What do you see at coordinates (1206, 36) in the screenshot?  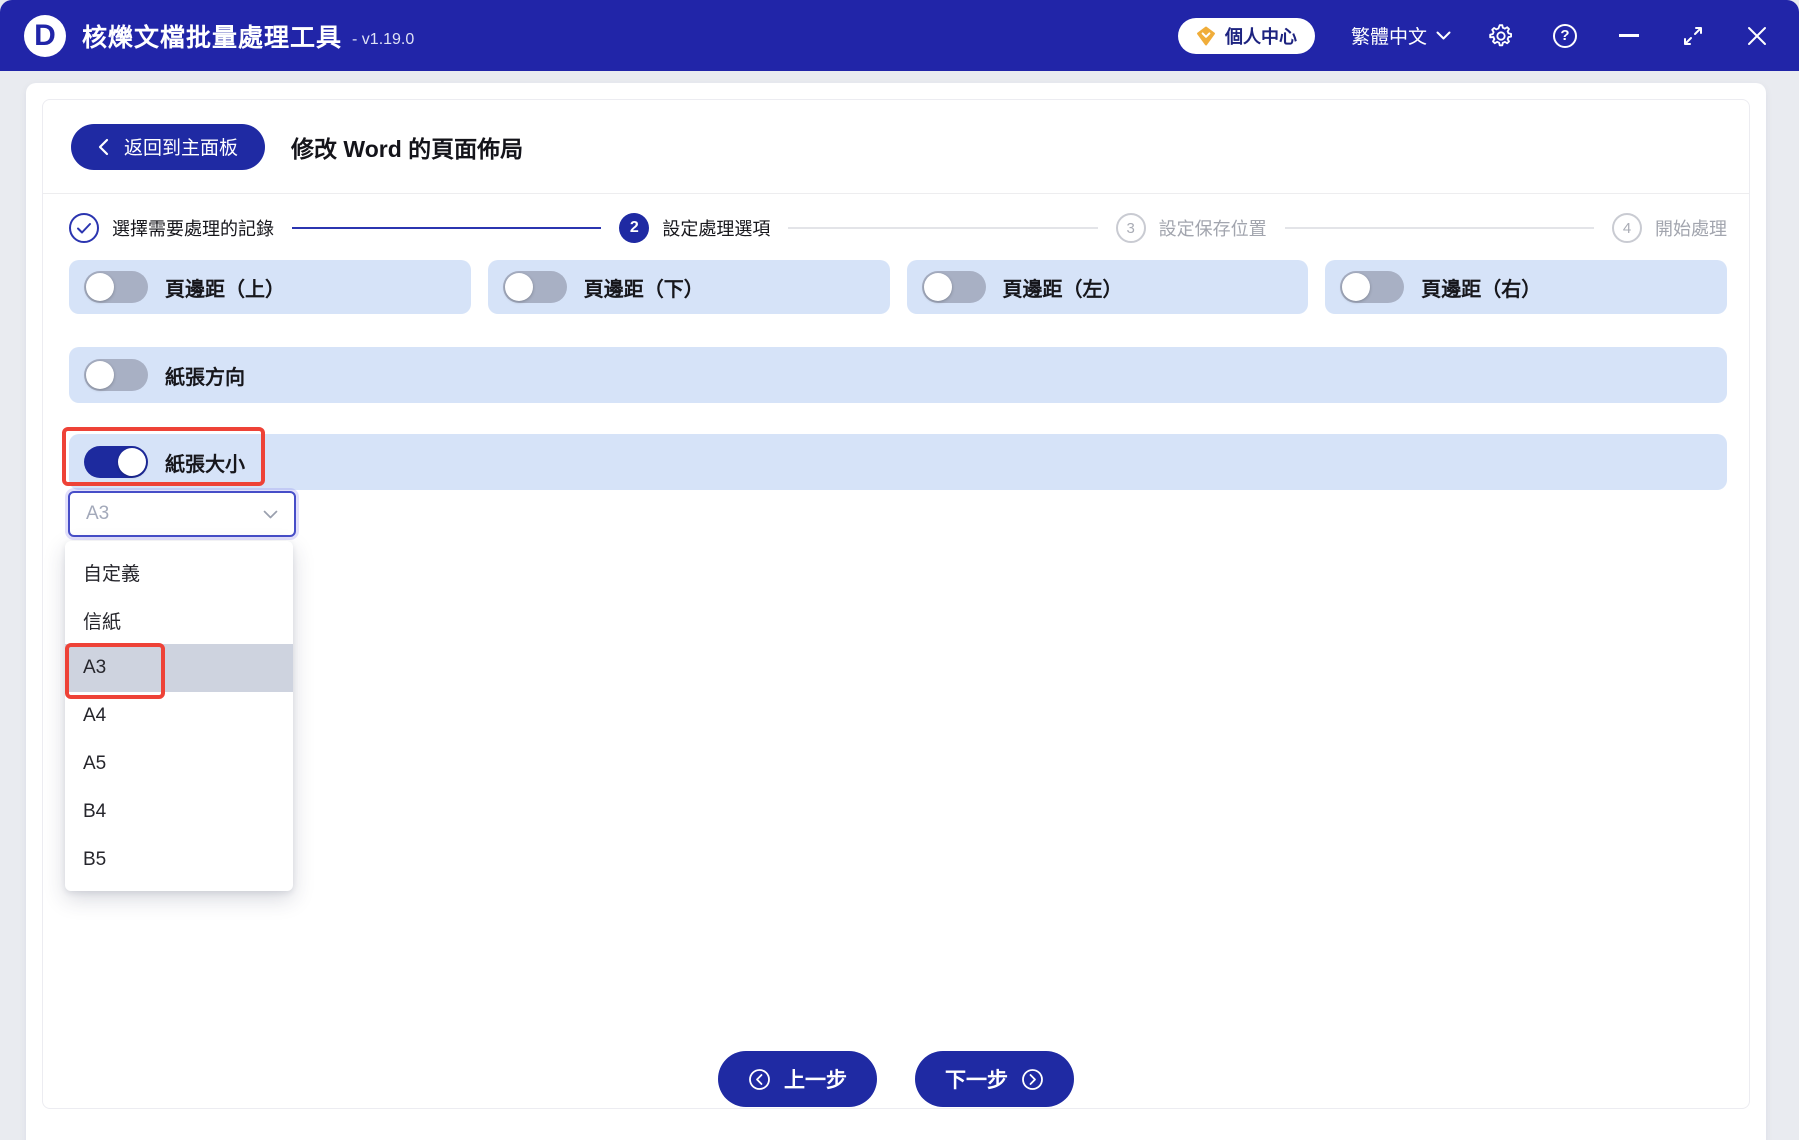 I see `gem-icon` at bounding box center [1206, 36].